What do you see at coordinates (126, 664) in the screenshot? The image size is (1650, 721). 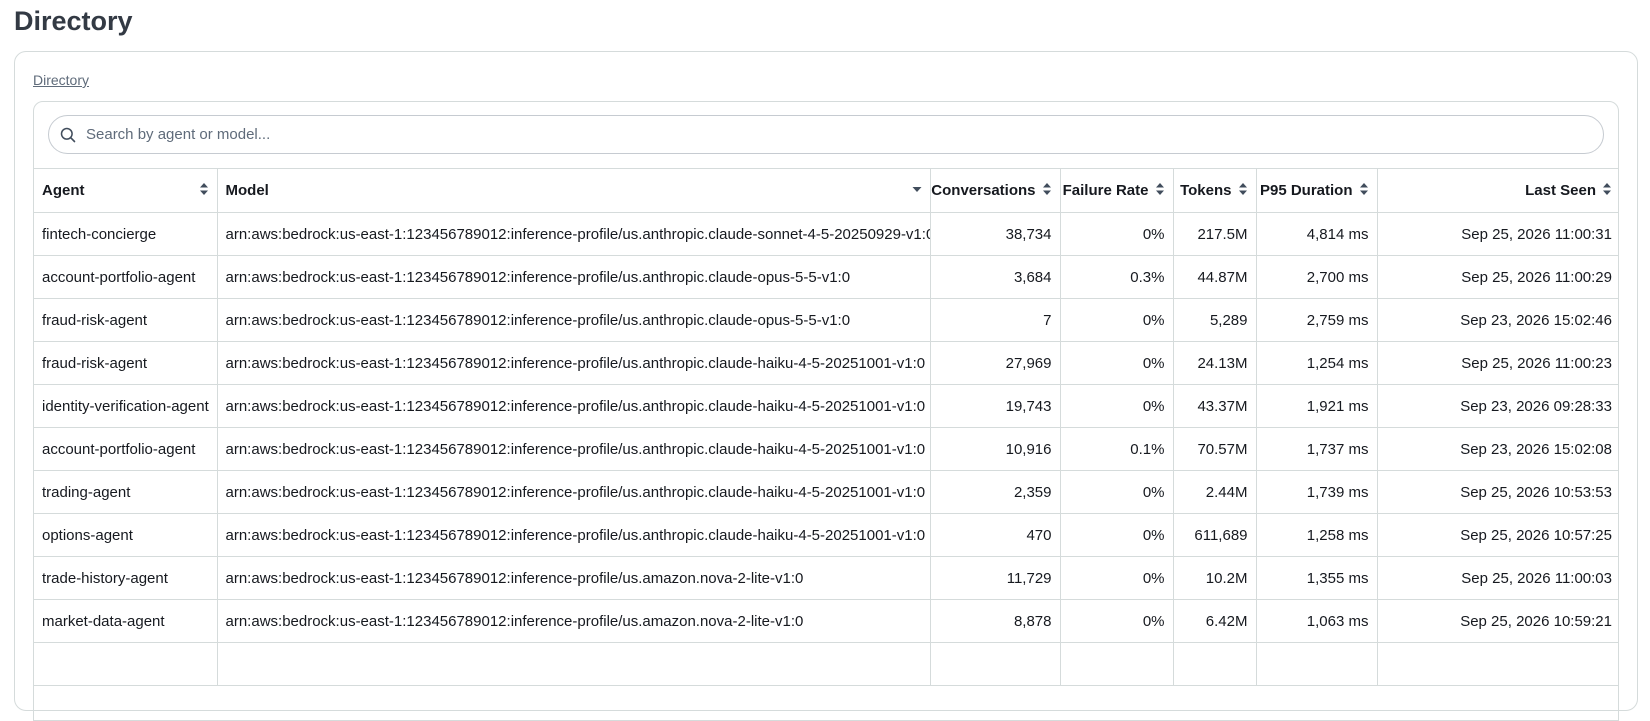 I see `agent-cell` at bounding box center [126, 664].